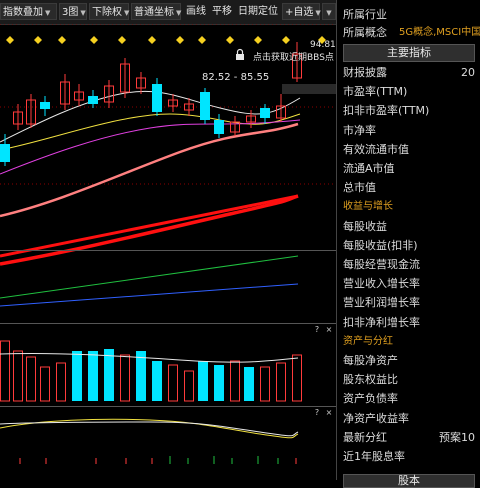  I want to click on high-price-label: 94.81, so click(323, 45).